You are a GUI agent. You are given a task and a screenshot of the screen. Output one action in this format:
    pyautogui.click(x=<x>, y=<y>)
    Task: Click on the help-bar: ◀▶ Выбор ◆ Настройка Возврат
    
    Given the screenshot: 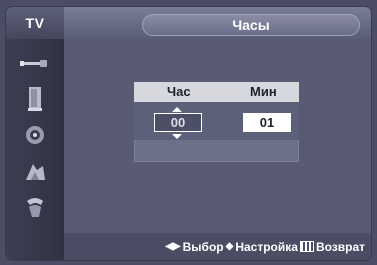 What is the action you would take?
    pyautogui.click(x=217, y=246)
    